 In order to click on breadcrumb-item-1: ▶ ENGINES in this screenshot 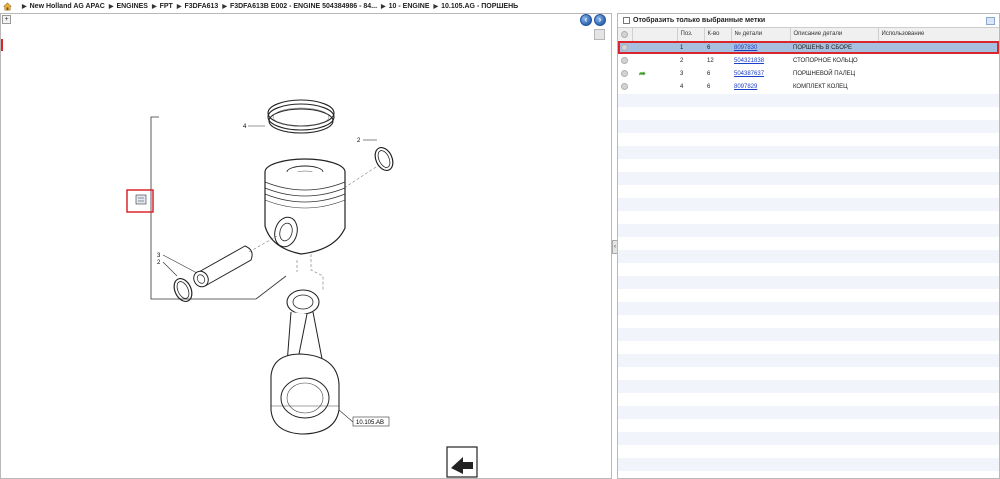, I will do `click(126, 6)`.